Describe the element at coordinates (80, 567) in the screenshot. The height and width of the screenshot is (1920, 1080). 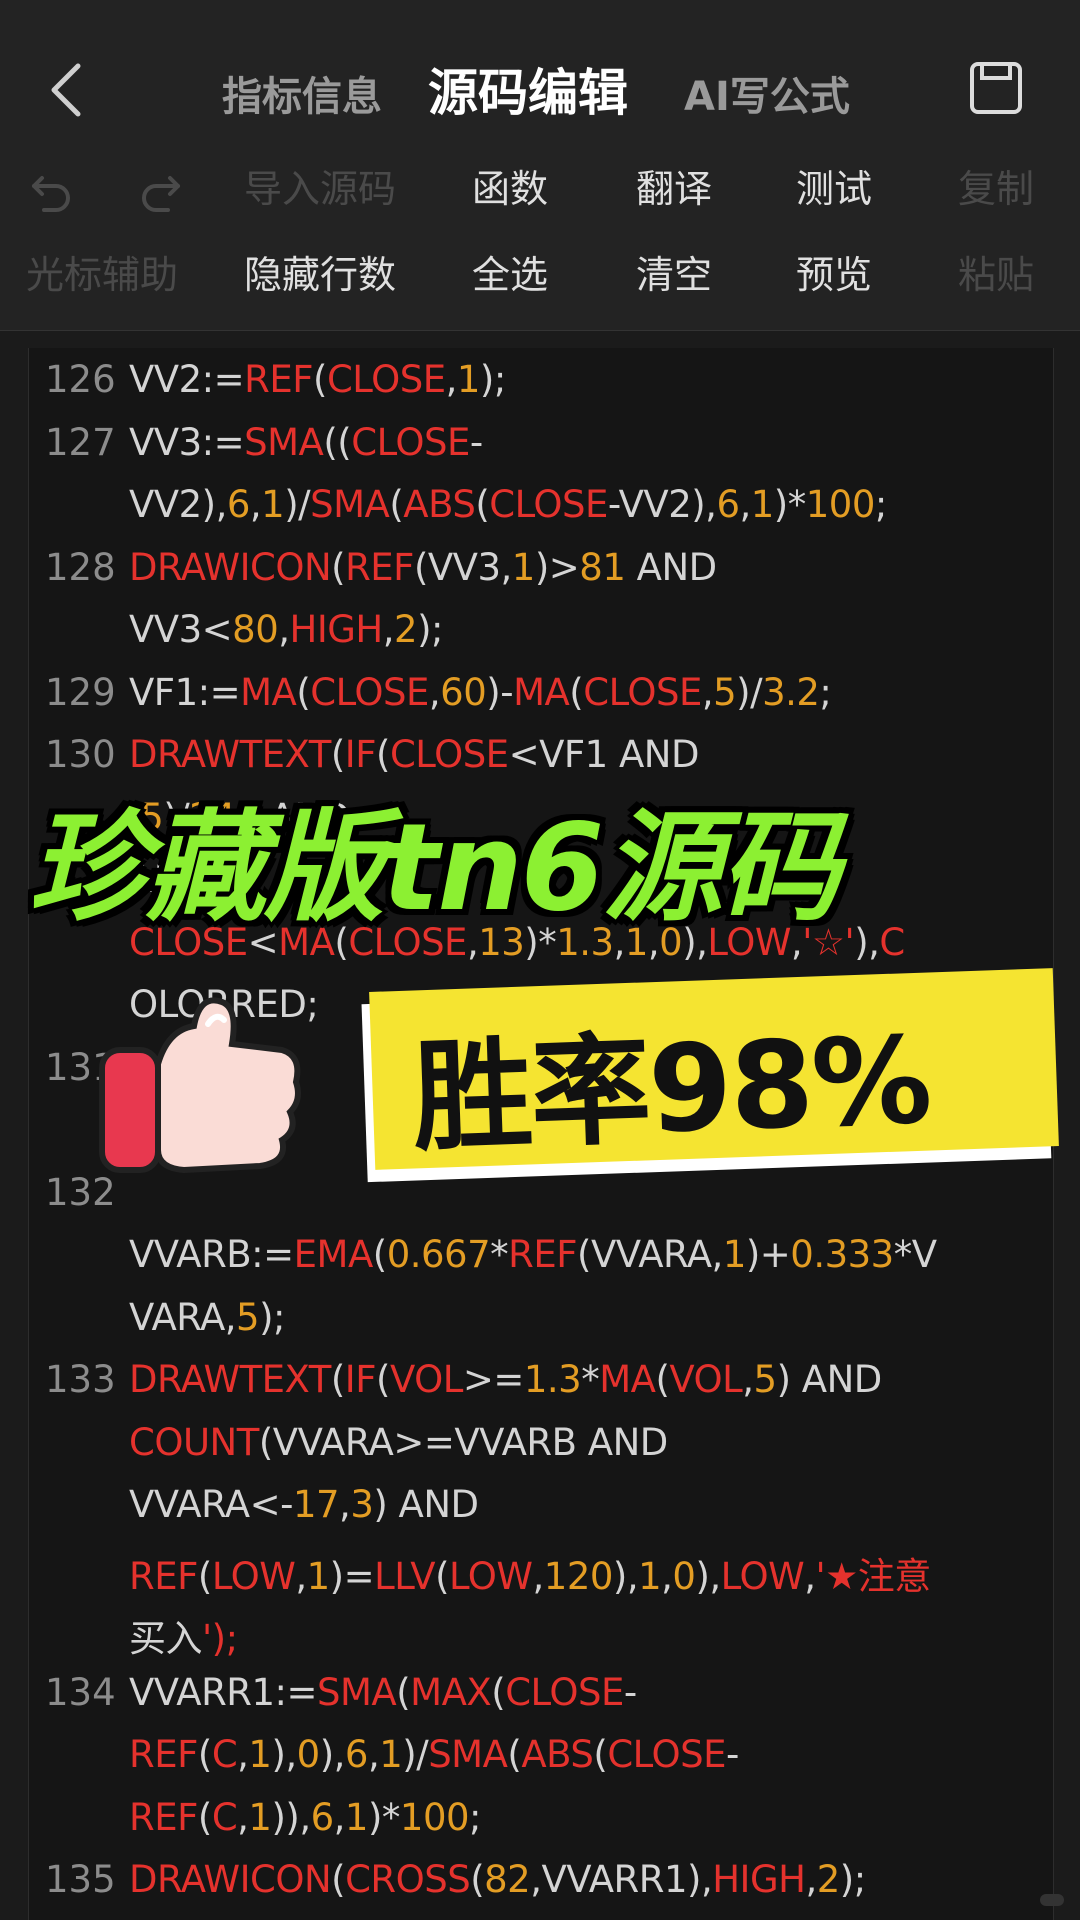
I see `line-number: 128` at that location.